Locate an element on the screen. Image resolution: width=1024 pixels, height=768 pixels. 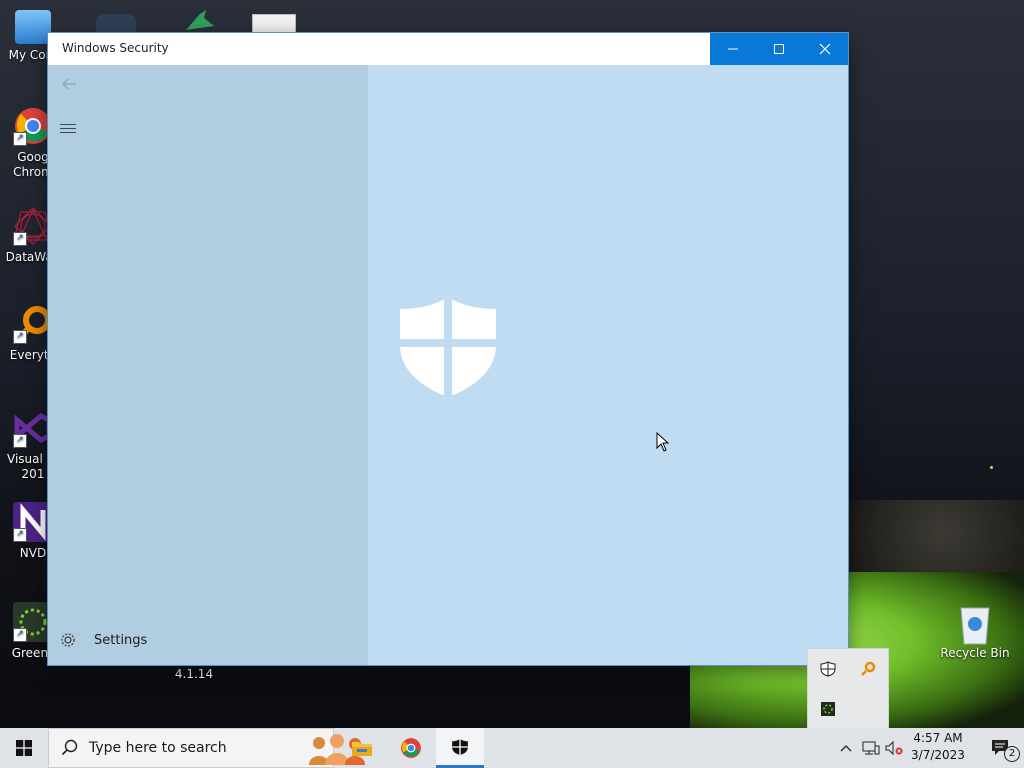
network-icon is located at coordinates (871, 748).